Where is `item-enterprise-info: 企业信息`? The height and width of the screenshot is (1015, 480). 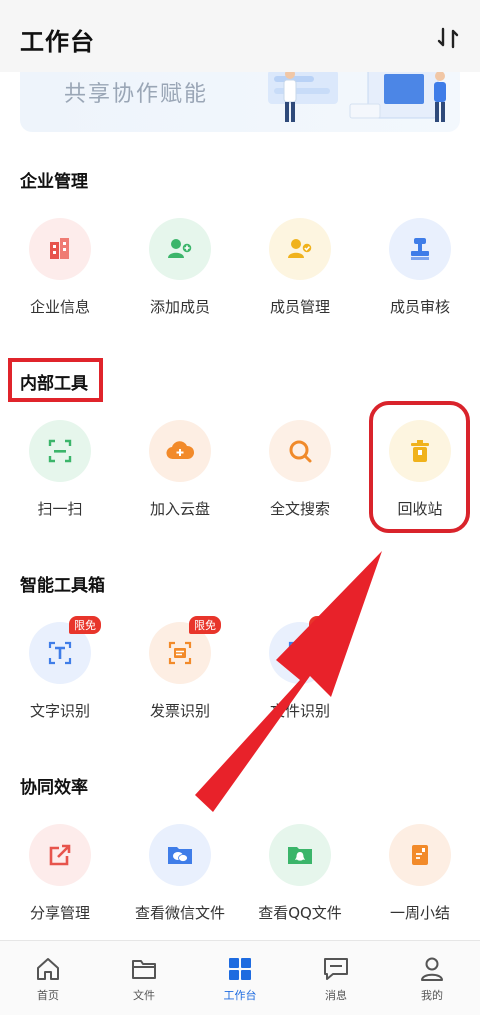
item-enterprise-info: 企业信息 is located at coordinates (60, 267).